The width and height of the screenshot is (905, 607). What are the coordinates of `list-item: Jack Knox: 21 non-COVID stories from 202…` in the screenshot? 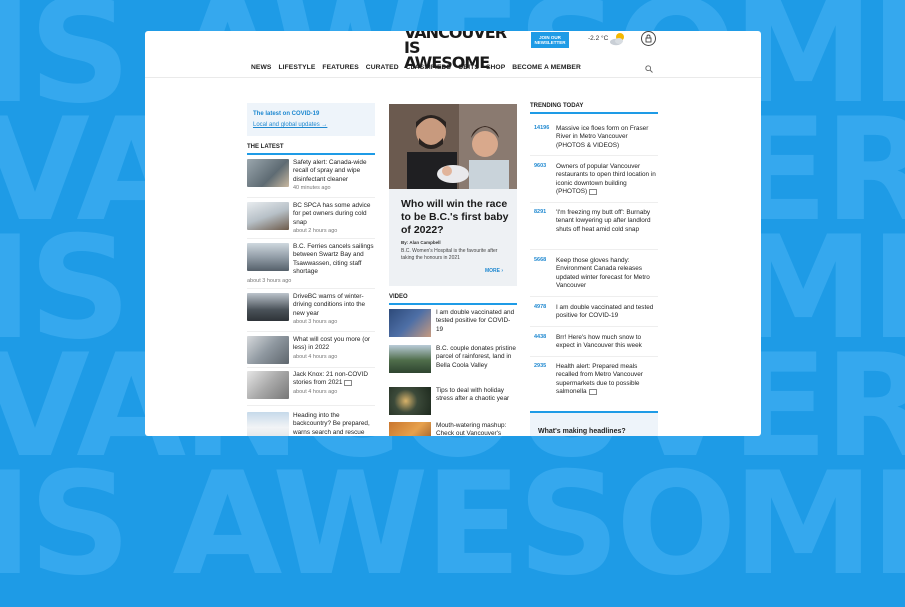 It's located at (312, 386).